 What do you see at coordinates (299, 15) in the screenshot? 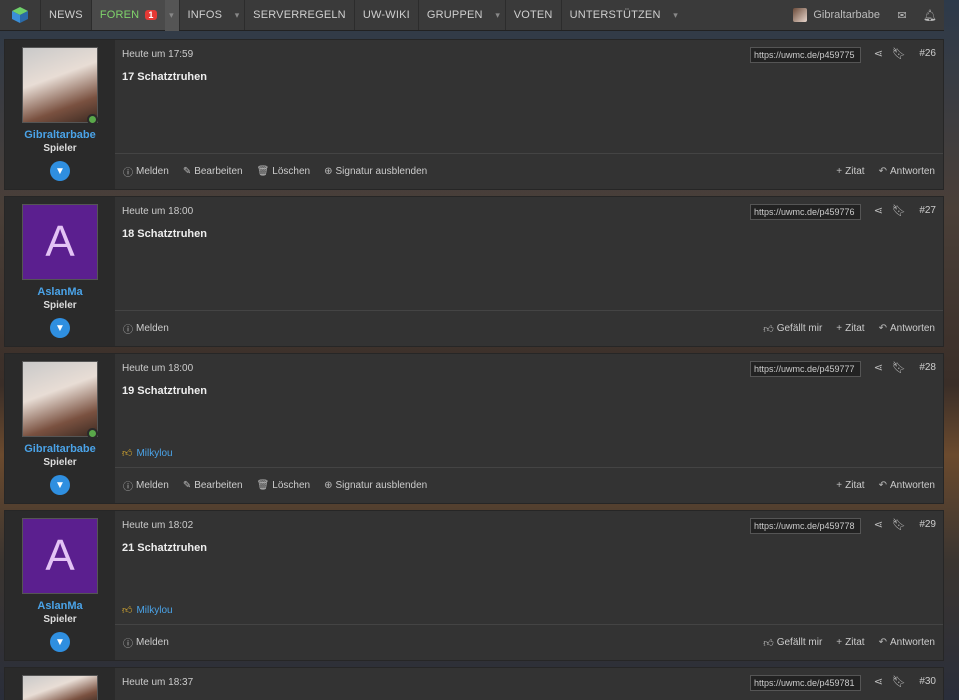
I see `nav-serverregeln: SERVERREGELN` at bounding box center [299, 15].